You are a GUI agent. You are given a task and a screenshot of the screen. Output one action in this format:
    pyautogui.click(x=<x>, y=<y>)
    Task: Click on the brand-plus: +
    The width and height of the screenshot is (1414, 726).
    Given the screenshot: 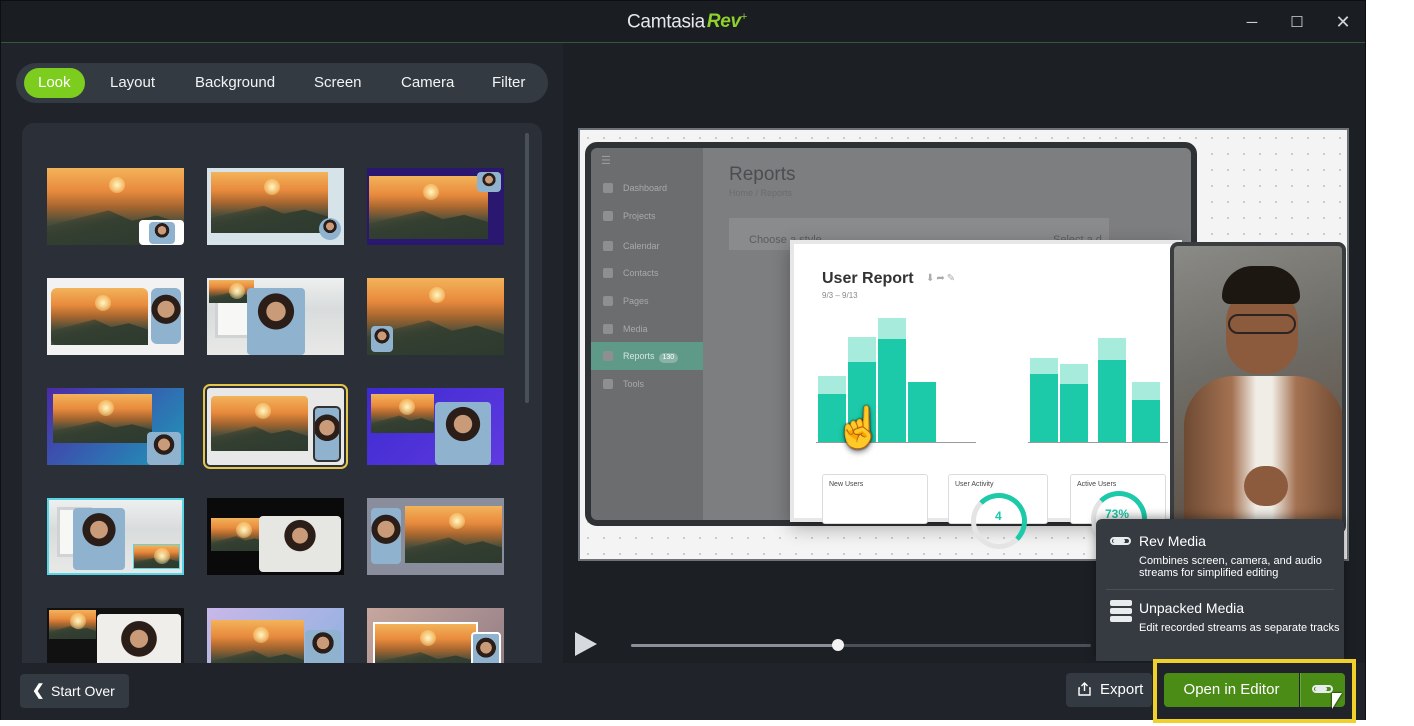 What is the action you would take?
    pyautogui.click(x=743, y=17)
    